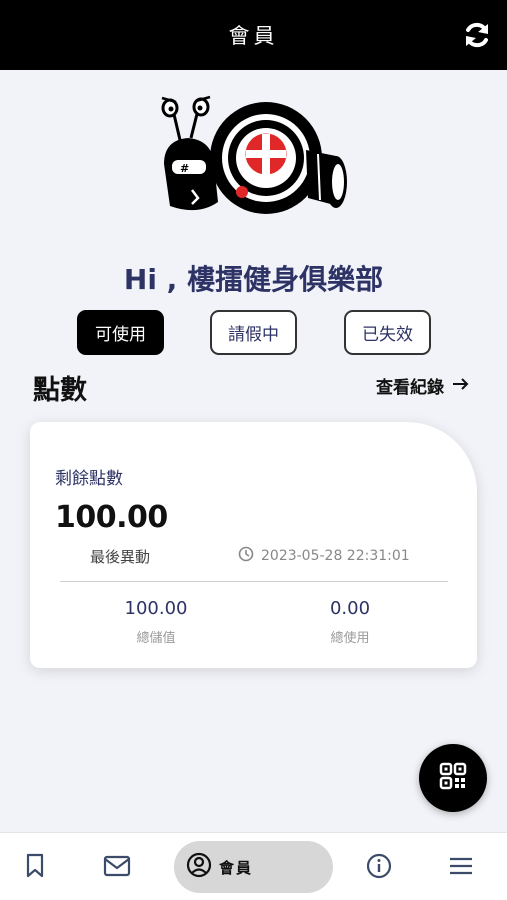 The image size is (507, 900). I want to click on greeting-title: Hi , 樓擂健身俱樂部, so click(253, 279).